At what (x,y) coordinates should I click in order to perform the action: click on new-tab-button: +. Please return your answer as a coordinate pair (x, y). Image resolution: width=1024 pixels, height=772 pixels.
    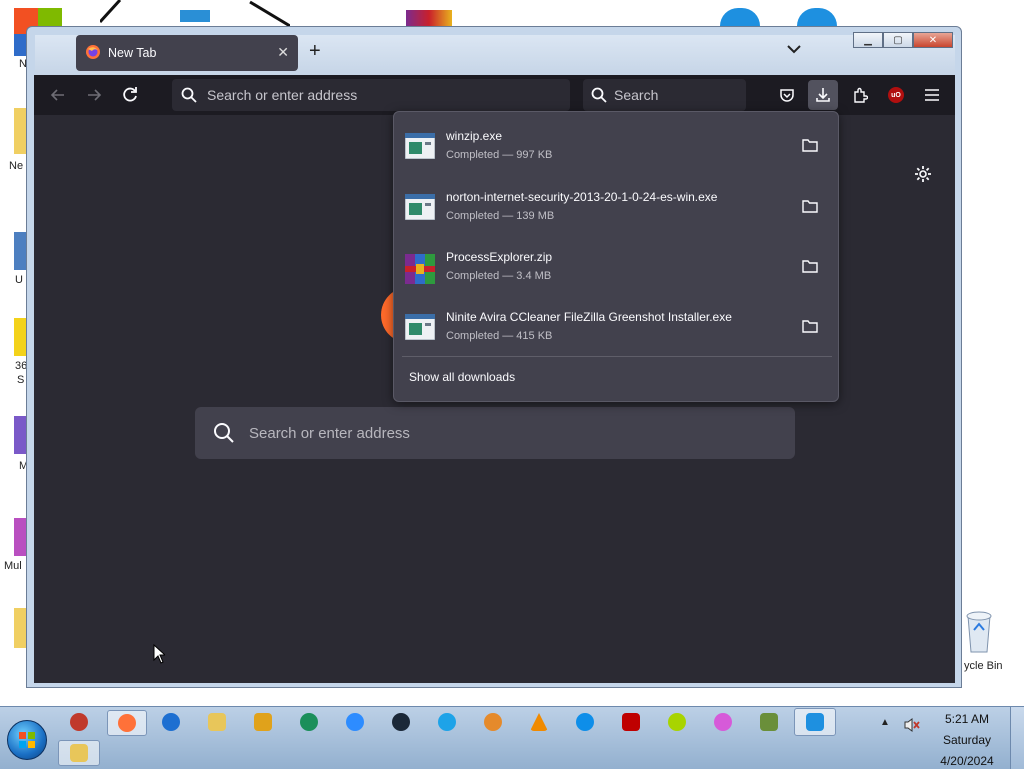
    Looking at the image, I should click on (315, 51).